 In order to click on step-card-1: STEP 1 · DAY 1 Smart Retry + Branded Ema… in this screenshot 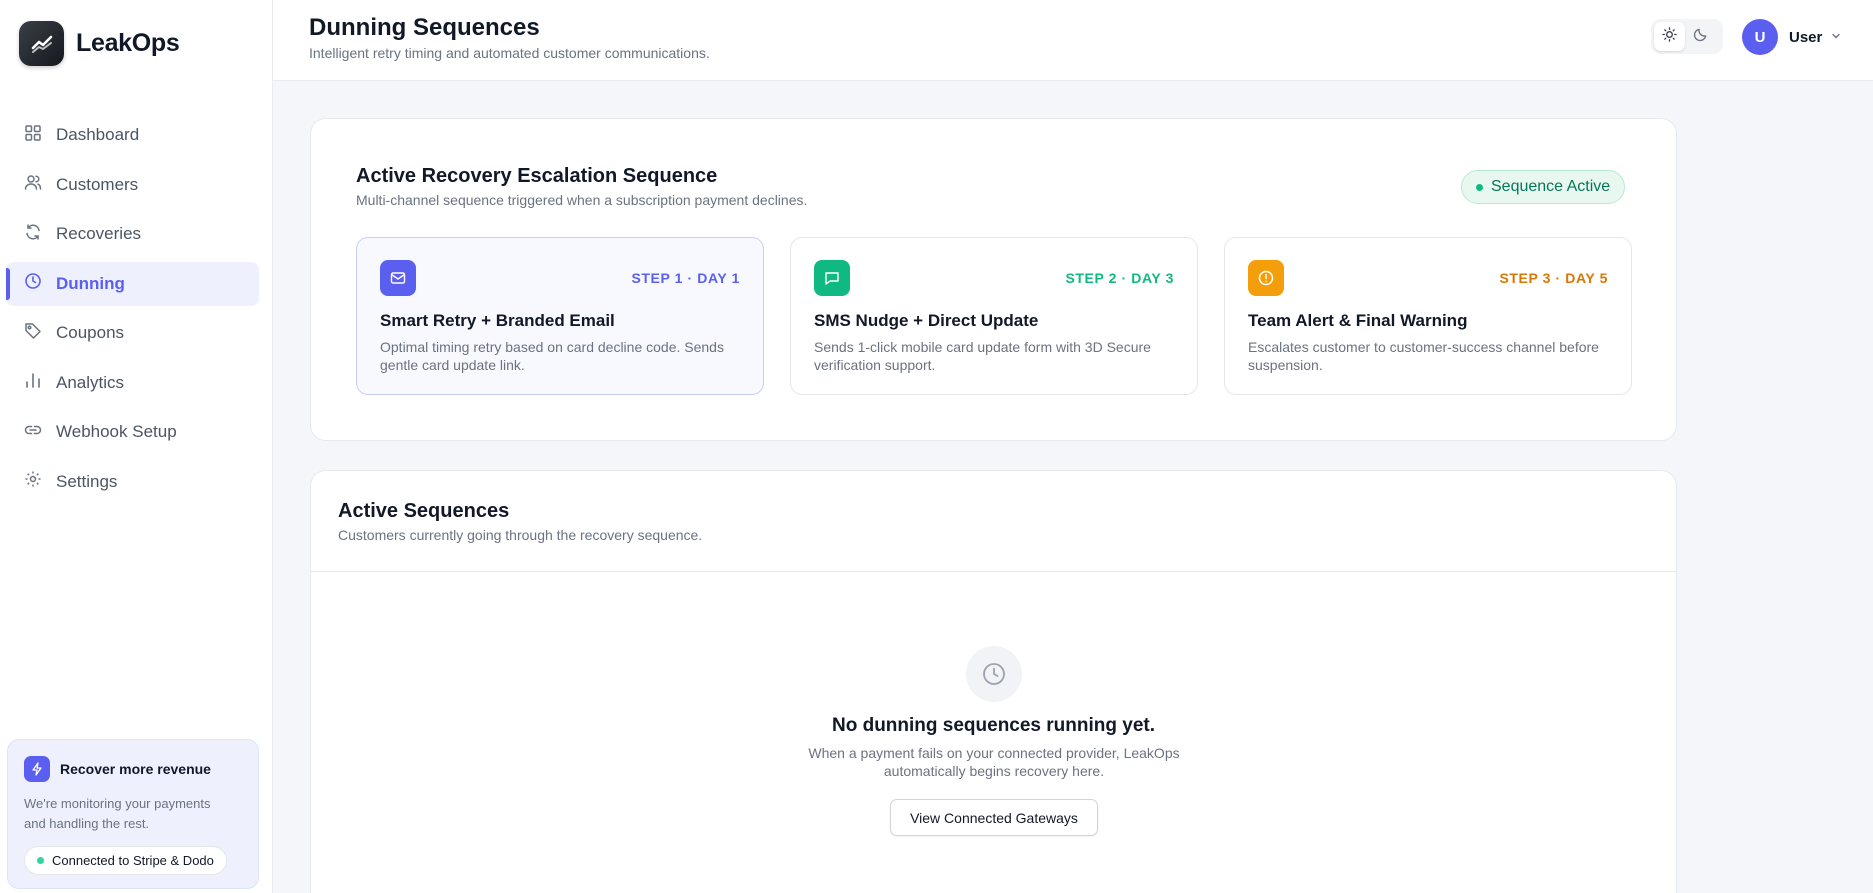, I will do `click(560, 316)`.